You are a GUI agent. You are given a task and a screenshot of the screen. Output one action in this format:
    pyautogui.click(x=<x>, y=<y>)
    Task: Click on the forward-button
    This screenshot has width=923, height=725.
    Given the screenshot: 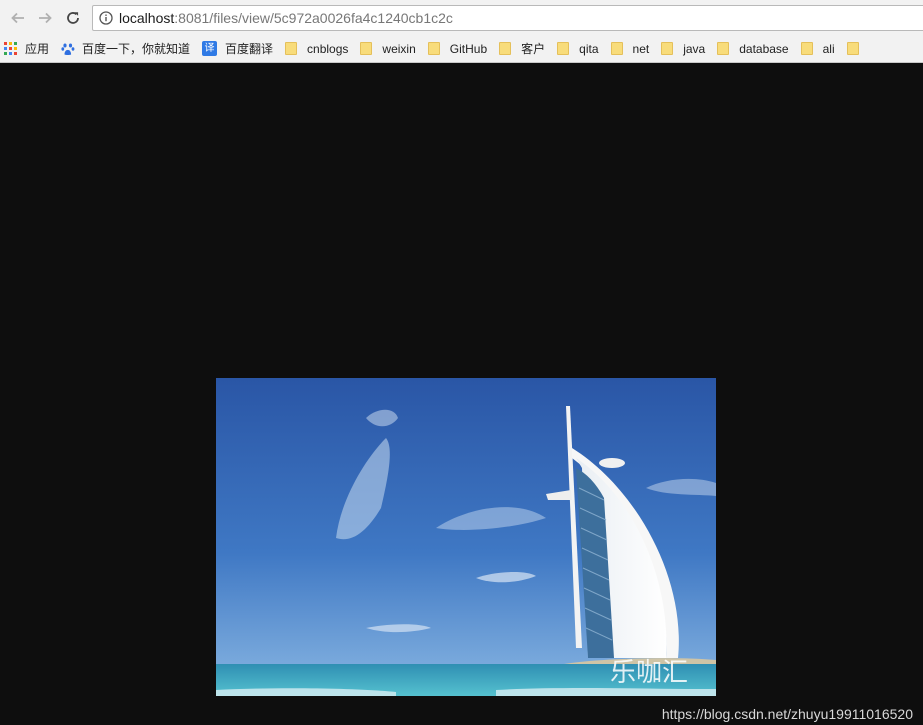 What is the action you would take?
    pyautogui.click(x=45, y=18)
    